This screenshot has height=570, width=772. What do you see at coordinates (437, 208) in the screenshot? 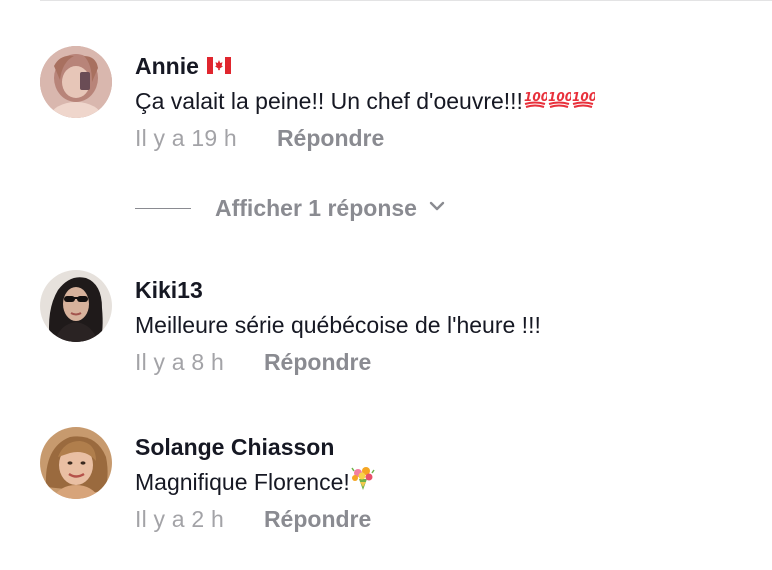
I see `chevron-down-icon` at bounding box center [437, 208].